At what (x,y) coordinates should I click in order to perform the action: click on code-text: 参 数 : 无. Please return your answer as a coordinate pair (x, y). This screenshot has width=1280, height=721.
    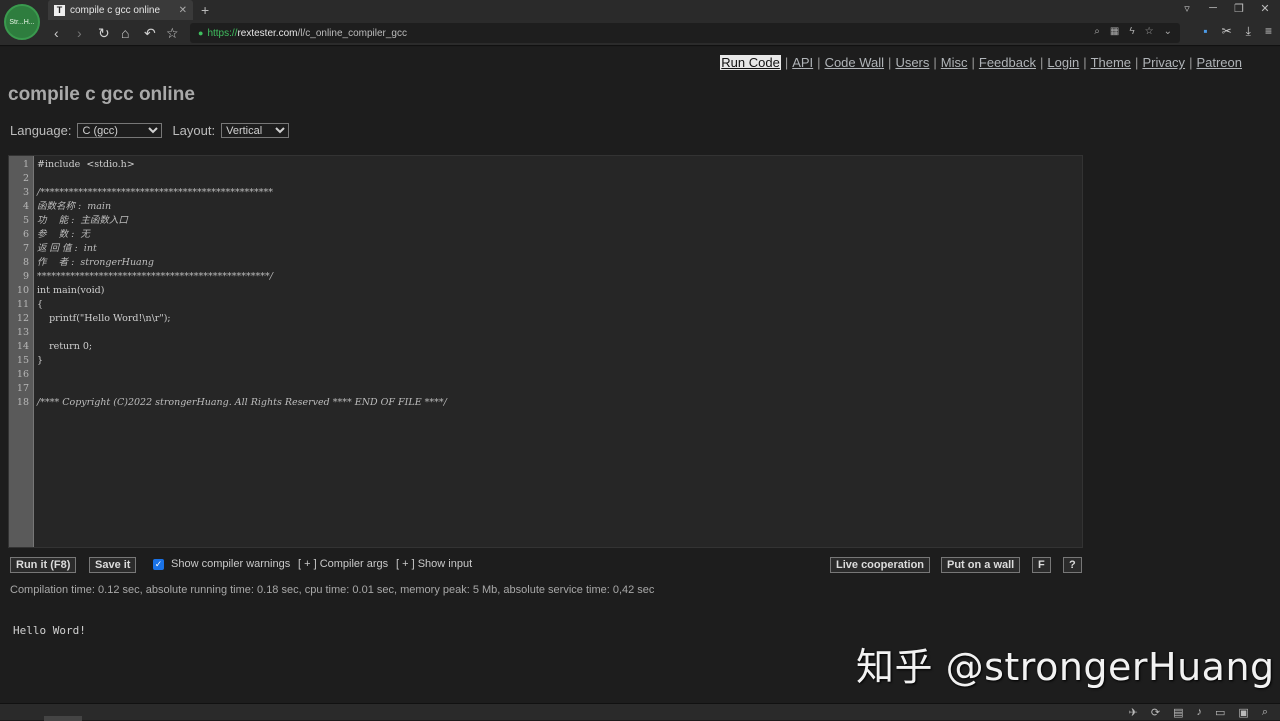
    Looking at the image, I should click on (63, 234).